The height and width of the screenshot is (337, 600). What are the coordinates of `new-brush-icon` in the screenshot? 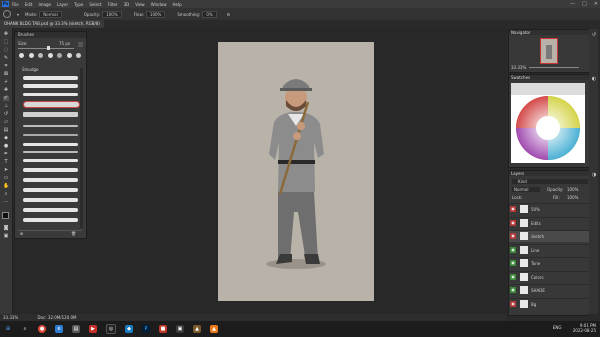 It's located at (80, 44).